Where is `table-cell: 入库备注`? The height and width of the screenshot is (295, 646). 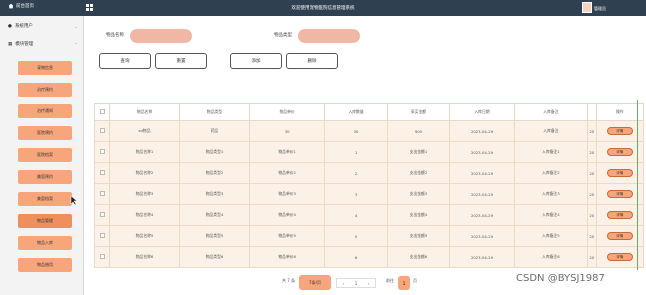
table-cell: 入库备注 is located at coordinates (550, 131).